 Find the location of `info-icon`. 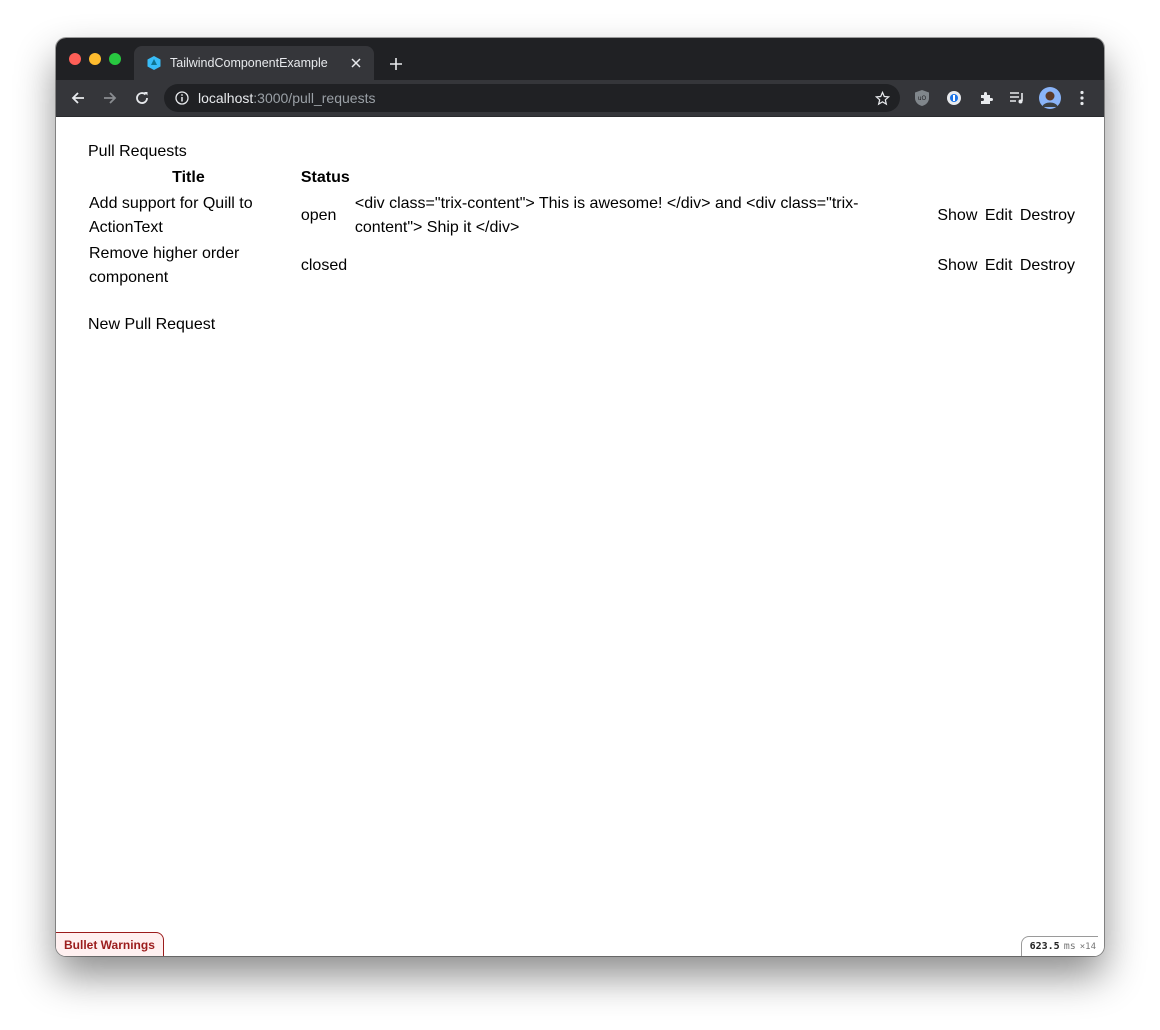

info-icon is located at coordinates (182, 98).